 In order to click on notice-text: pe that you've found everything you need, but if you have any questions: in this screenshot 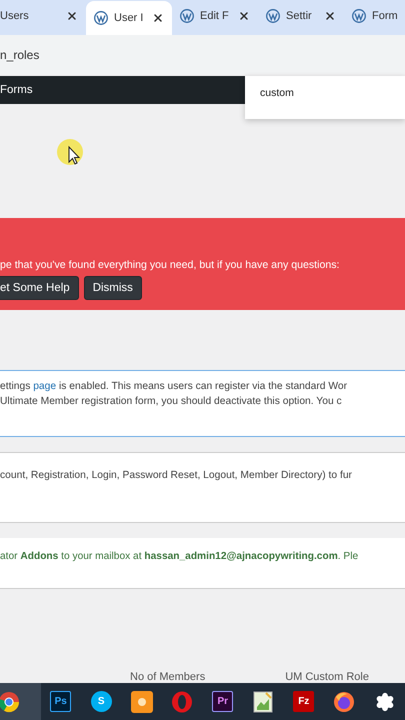, I will do `click(170, 264)`.